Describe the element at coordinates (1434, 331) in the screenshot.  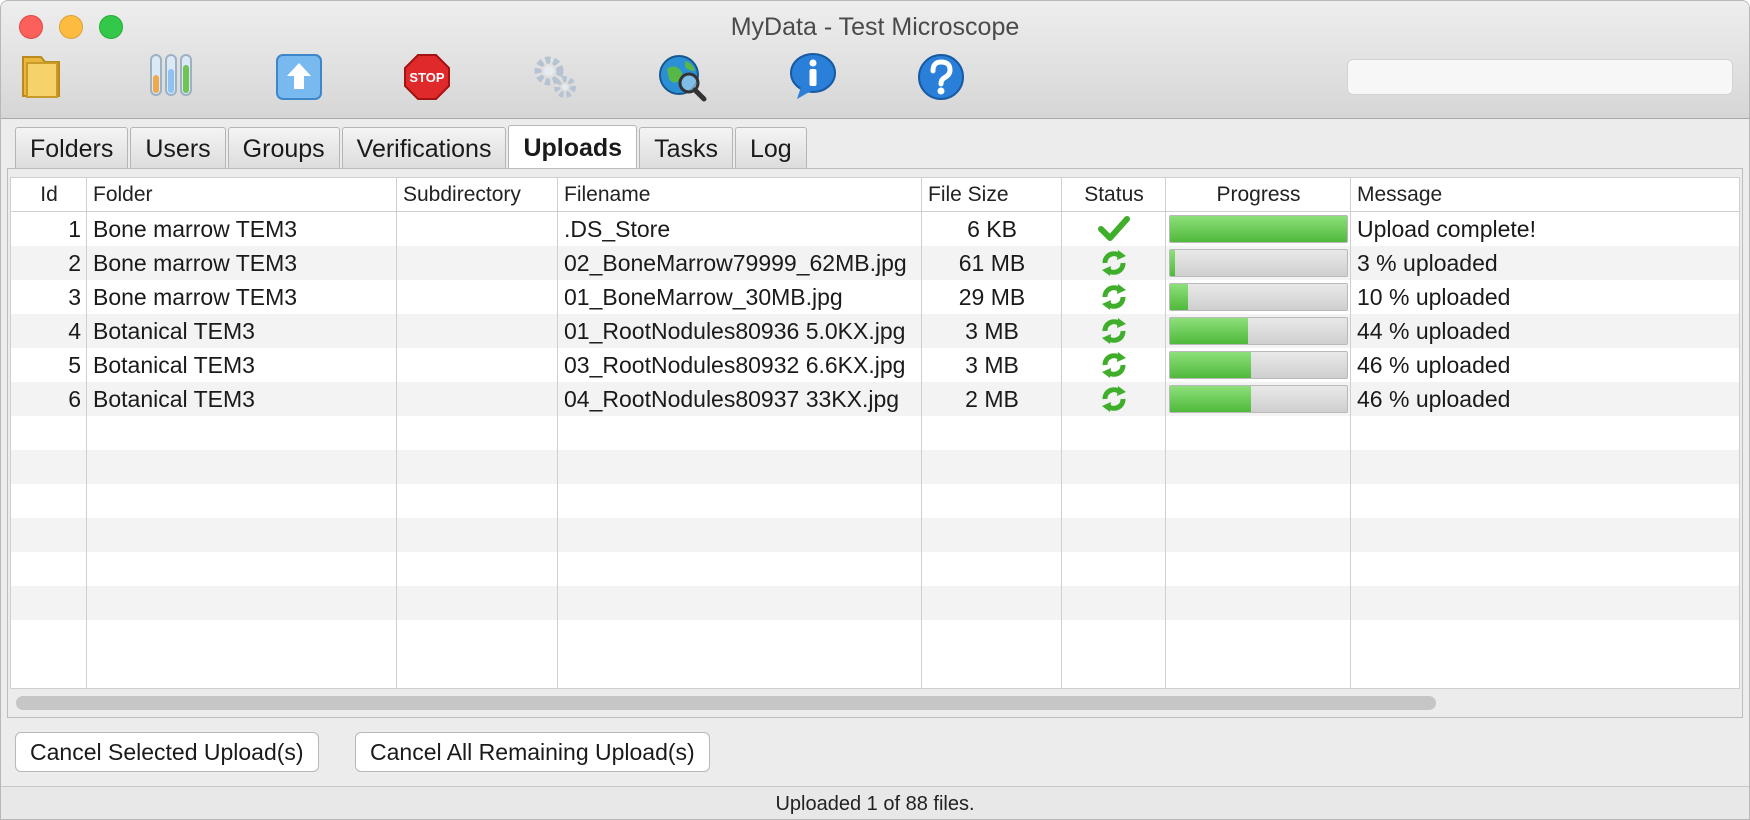
I see `cell-message: 44 % uploaded` at that location.